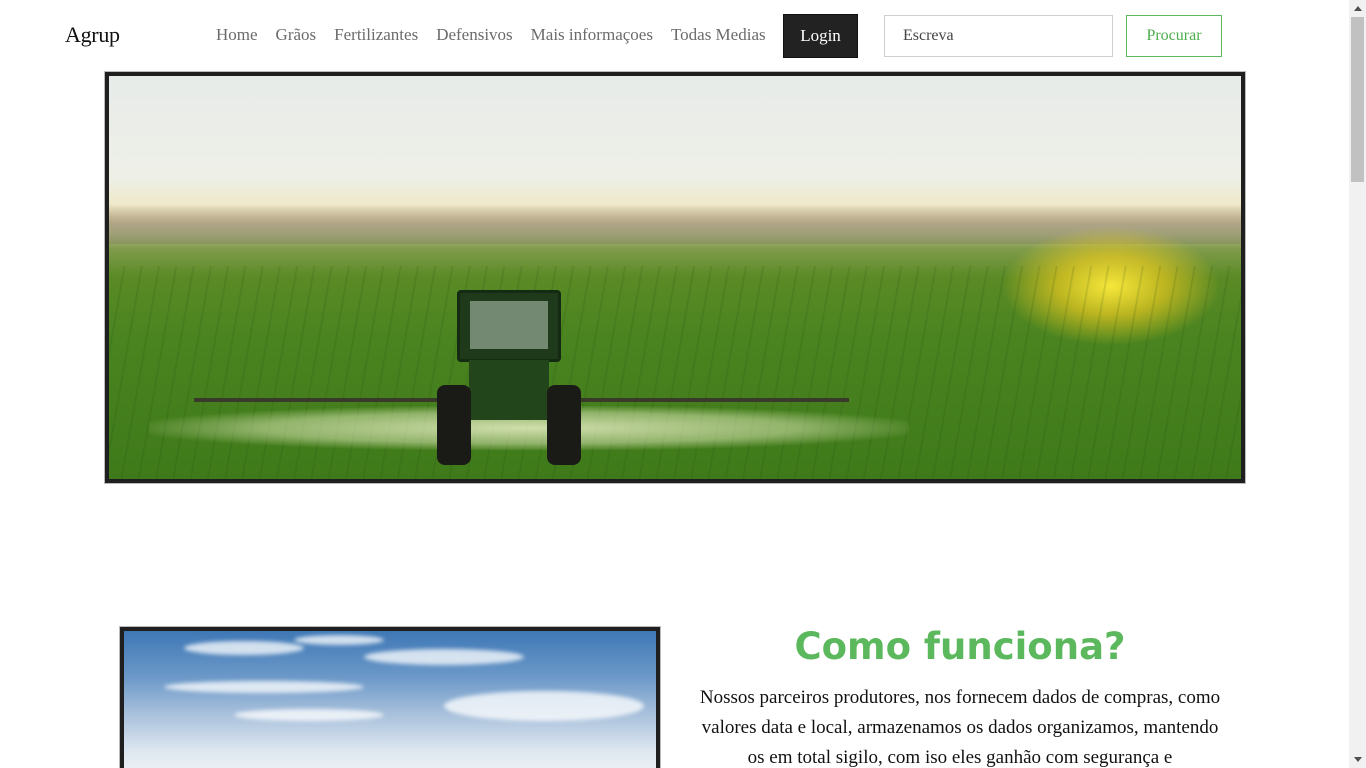 The image size is (1366, 768). I want to click on tractor-glass, so click(509, 325).